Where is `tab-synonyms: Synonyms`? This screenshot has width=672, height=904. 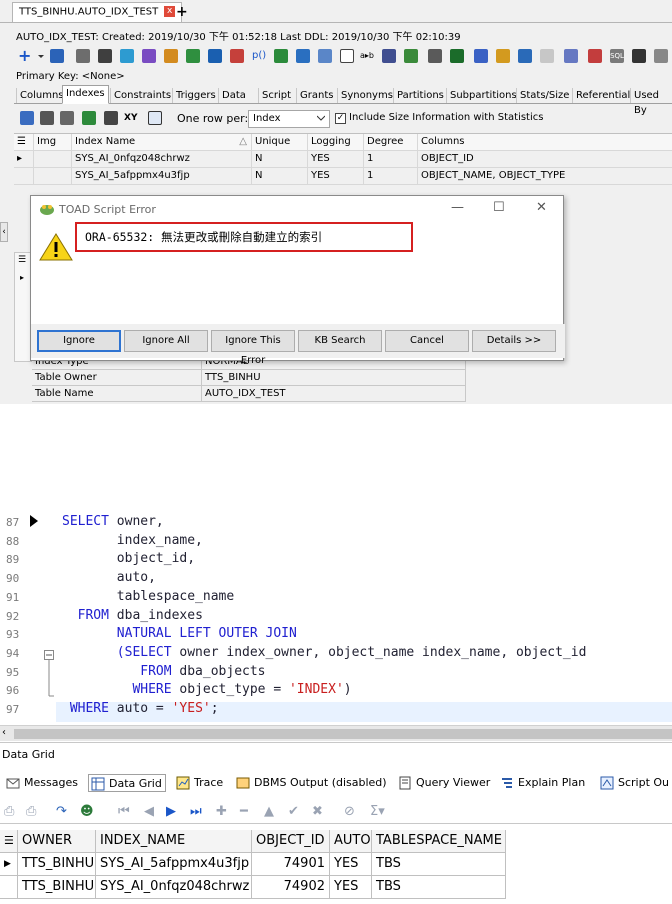
tab-synonyms: Synonyms is located at coordinates (366, 95).